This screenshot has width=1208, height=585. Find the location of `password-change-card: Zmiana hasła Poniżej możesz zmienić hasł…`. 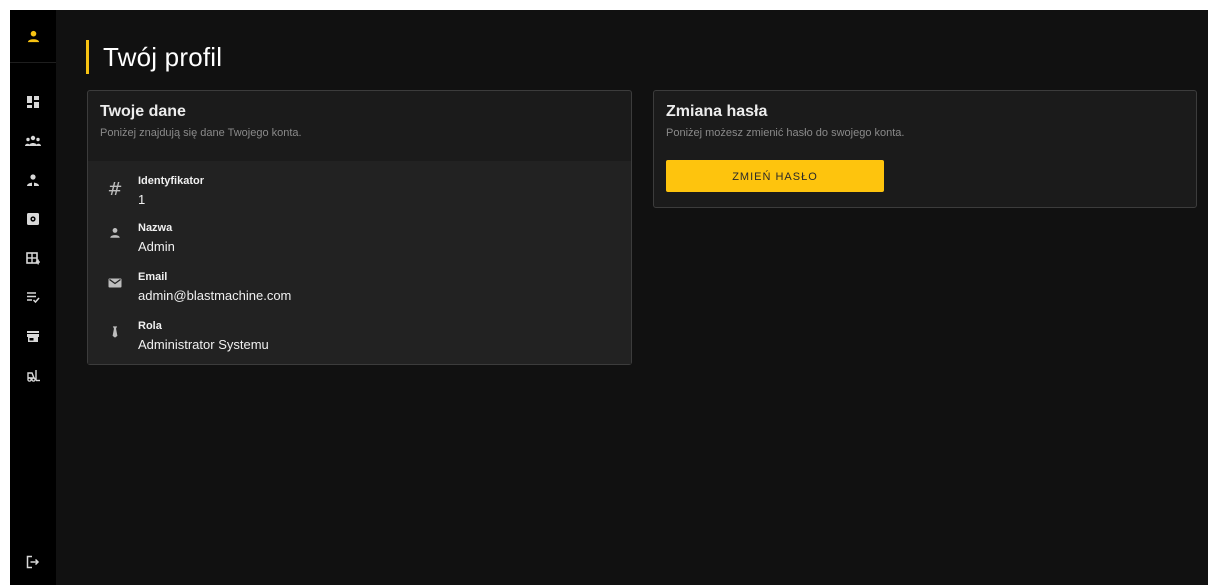

password-change-card: Zmiana hasła Poniżej możesz zmienić hasł… is located at coordinates (925, 149).